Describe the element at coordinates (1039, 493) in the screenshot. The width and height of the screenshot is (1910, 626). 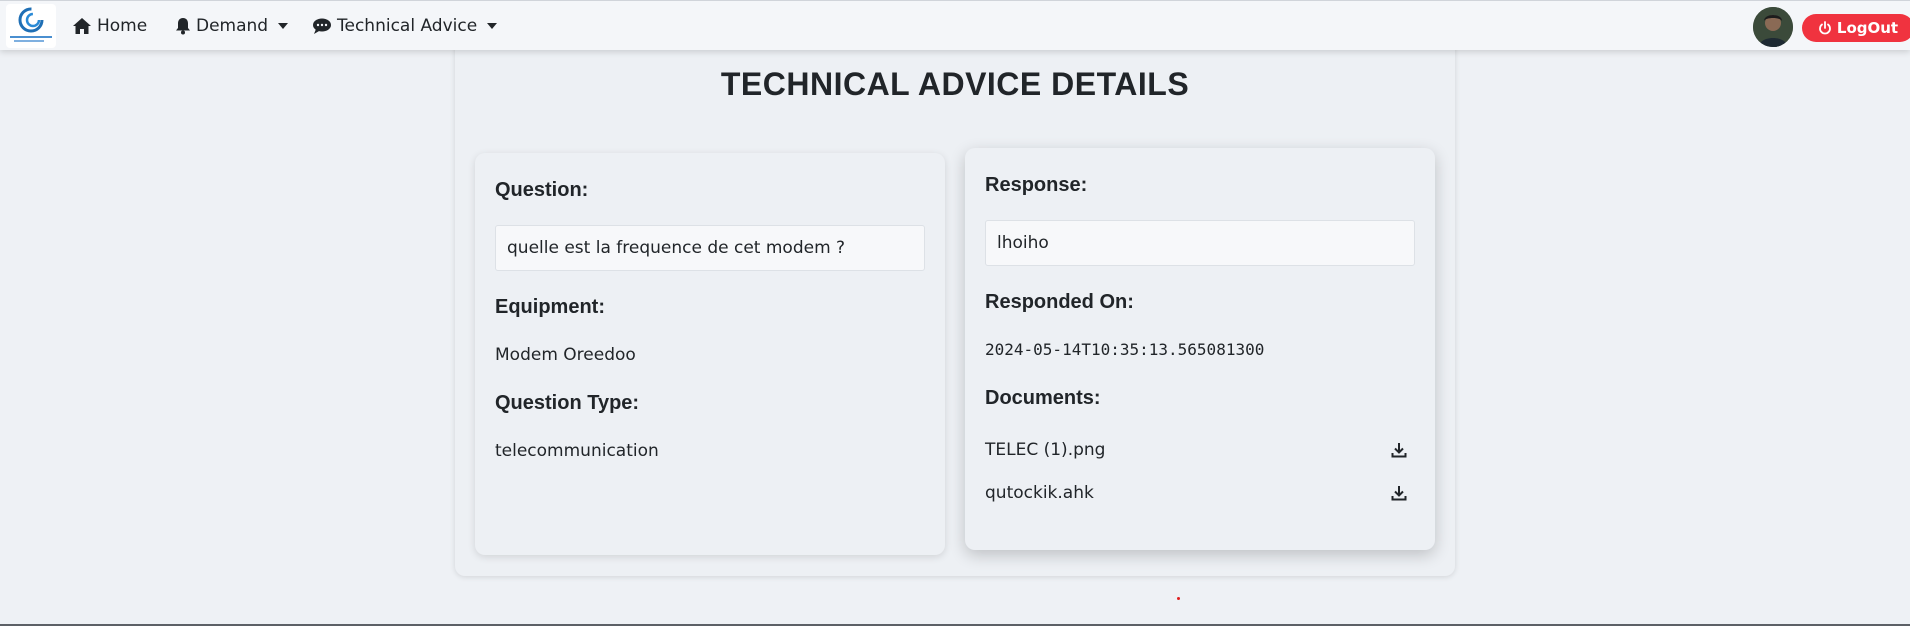
I see `document-name: qutockik.ahk` at that location.